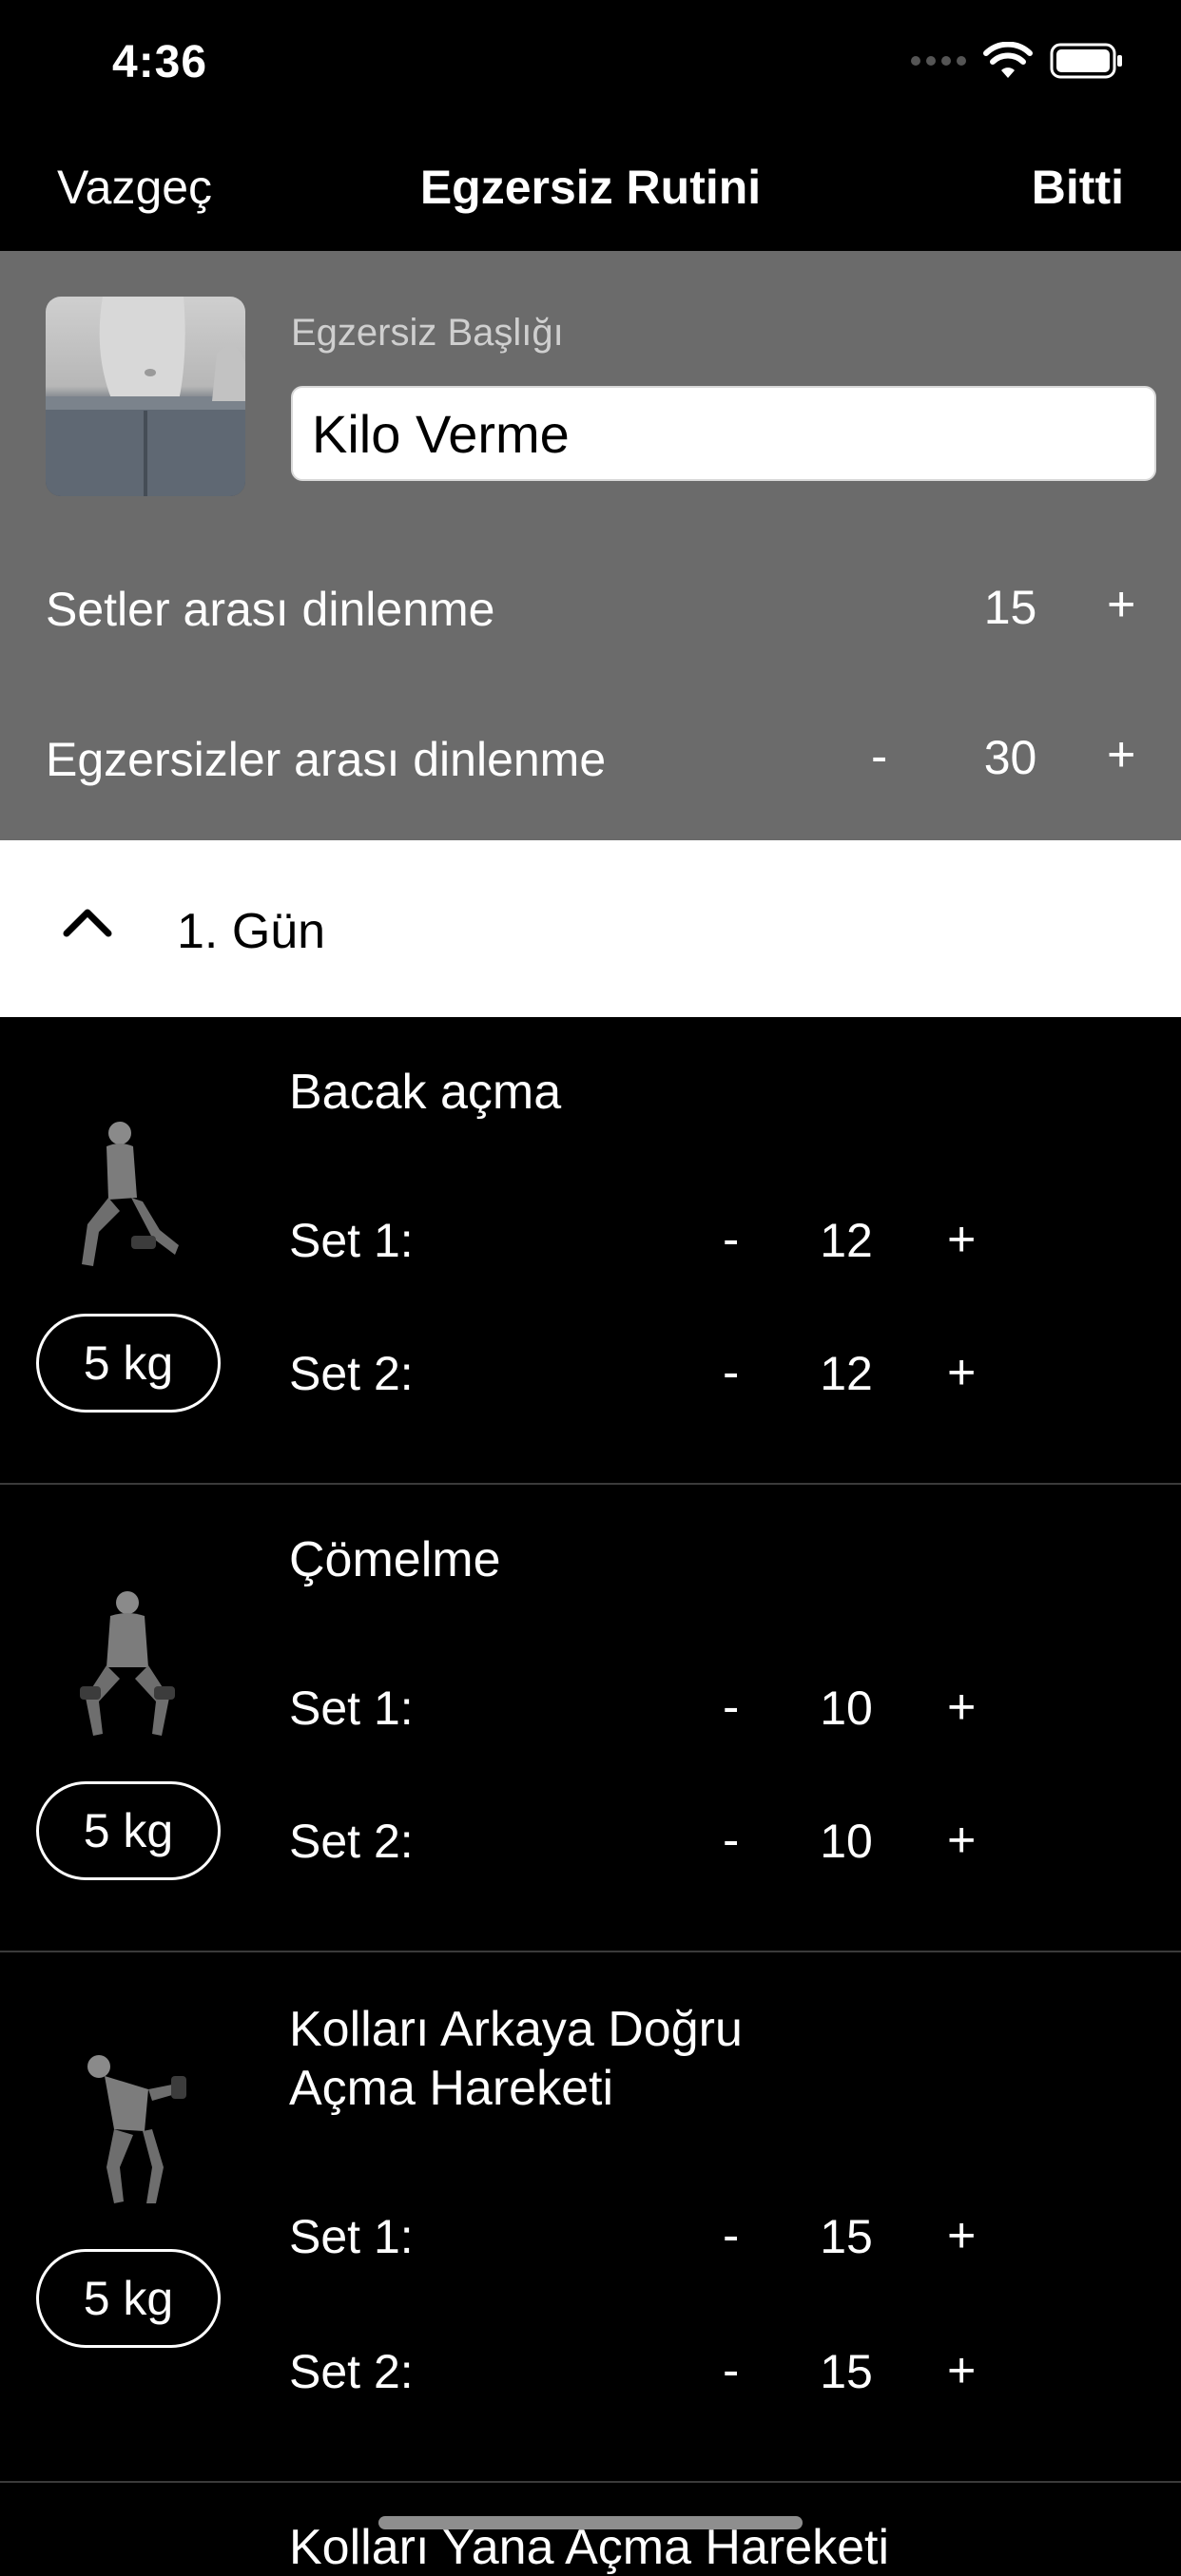 The width and height of the screenshot is (1181, 2576). Describe the element at coordinates (87, 923) in the screenshot. I see `chevron-up-icon` at that location.